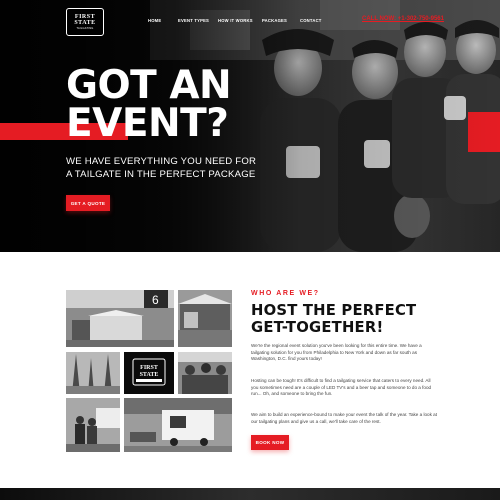 This screenshot has width=500, height=500. What do you see at coordinates (161, 161) in the screenshot?
I see `hero-subtitle-line-1: WE HAVE EVERYTHING YOU NEED FOR` at bounding box center [161, 161].